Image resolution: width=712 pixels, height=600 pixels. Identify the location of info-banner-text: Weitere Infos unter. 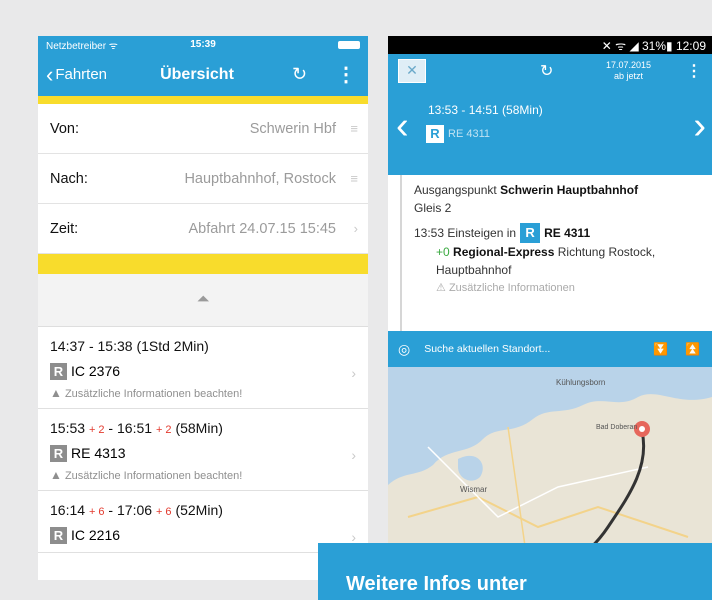
(436, 584).